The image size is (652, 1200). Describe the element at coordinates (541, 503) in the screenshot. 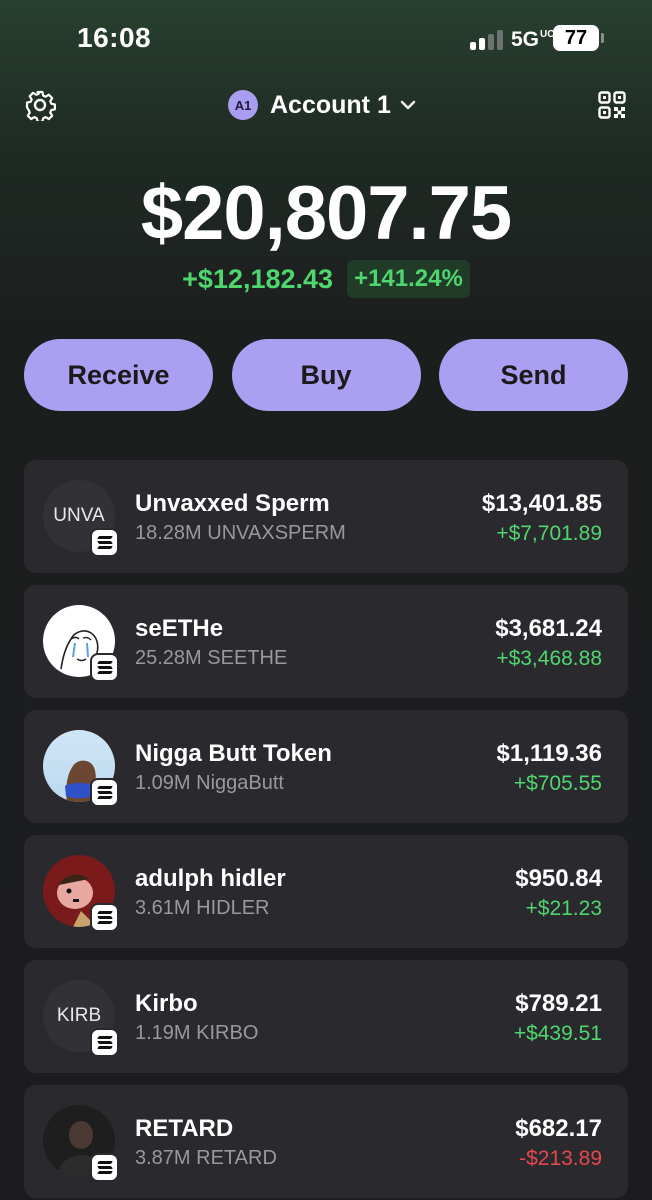

I see `token-value: $13,401.85` at that location.